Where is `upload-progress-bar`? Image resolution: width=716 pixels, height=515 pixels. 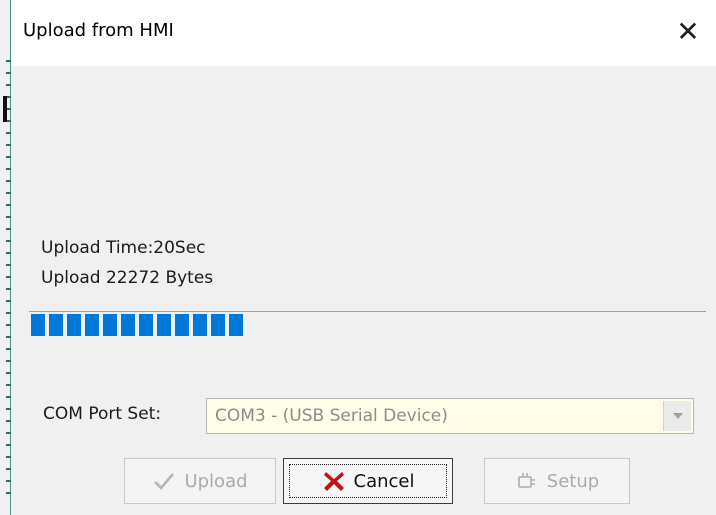
upload-progress-bar is located at coordinates (367, 324).